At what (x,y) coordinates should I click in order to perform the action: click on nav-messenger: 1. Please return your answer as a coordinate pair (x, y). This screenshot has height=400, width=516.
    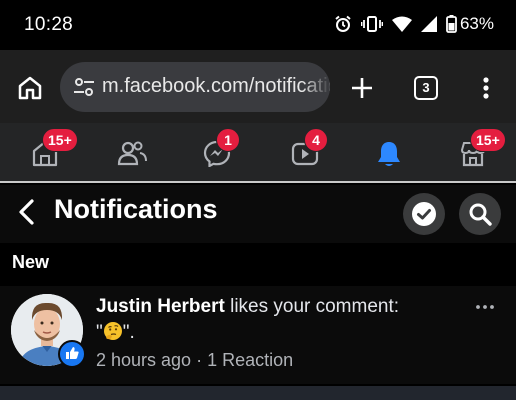
    Looking at the image, I should click on (220, 149).